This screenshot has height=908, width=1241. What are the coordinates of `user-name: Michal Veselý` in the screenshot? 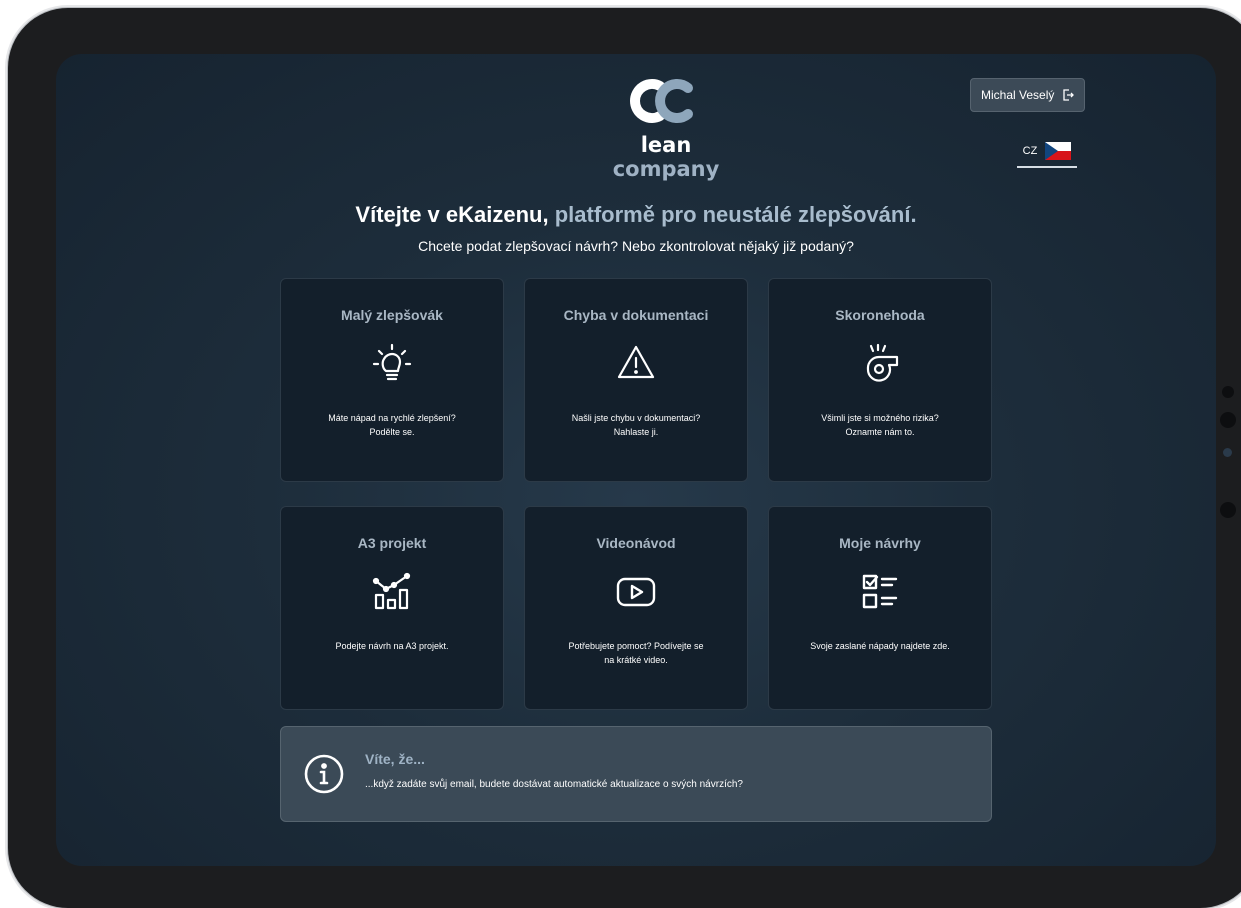 It's located at (1018, 95).